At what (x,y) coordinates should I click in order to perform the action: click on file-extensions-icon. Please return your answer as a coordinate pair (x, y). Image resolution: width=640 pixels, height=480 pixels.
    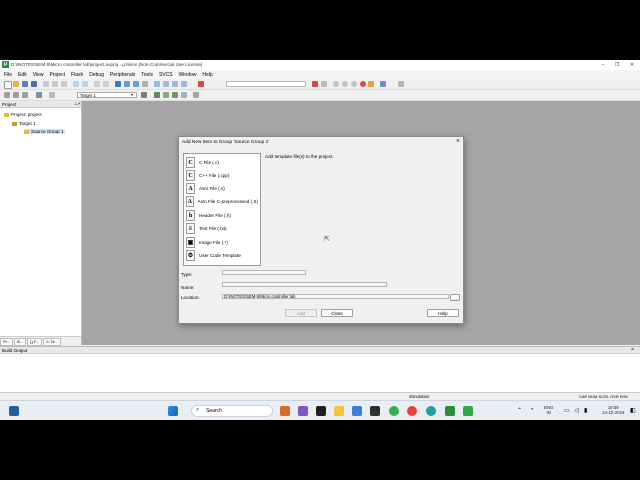
    Looking at the image, I should click on (157, 95).